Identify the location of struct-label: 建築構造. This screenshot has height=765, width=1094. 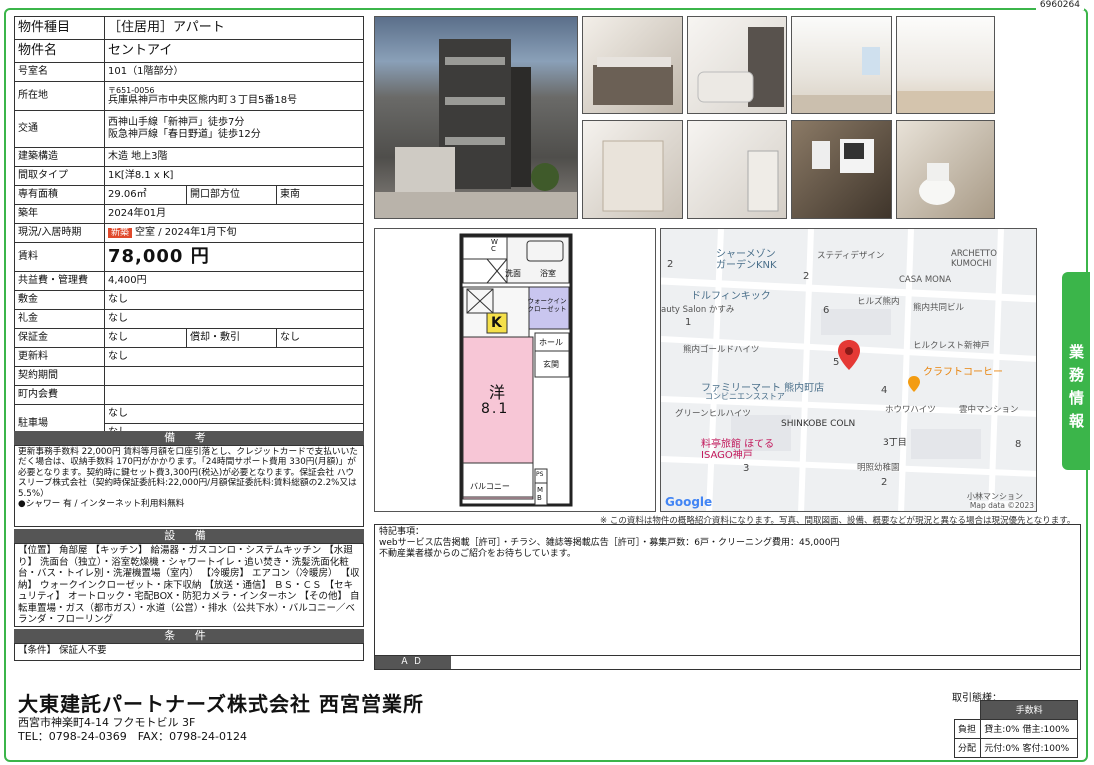
(59, 157).